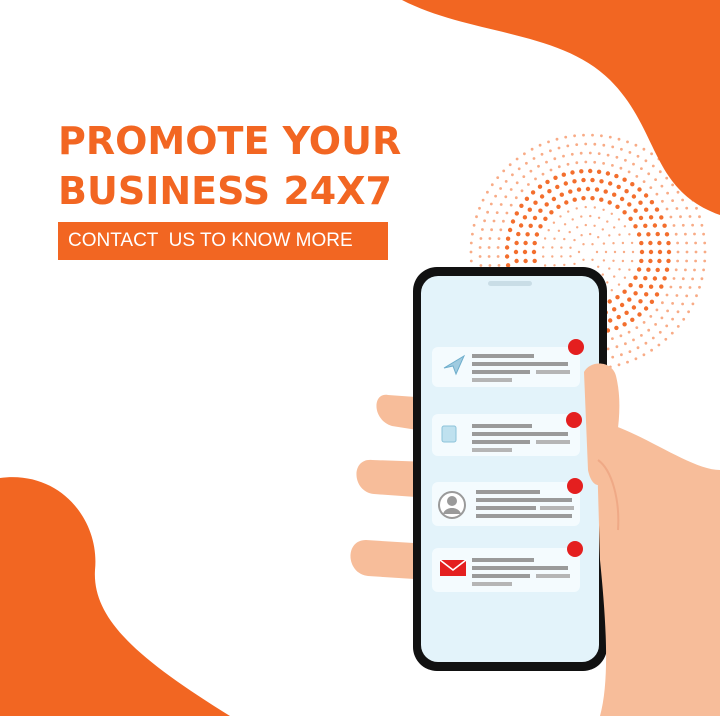 The width and height of the screenshot is (720, 716). Describe the element at coordinates (658, 568) in the screenshot. I see `hand-palm` at that location.